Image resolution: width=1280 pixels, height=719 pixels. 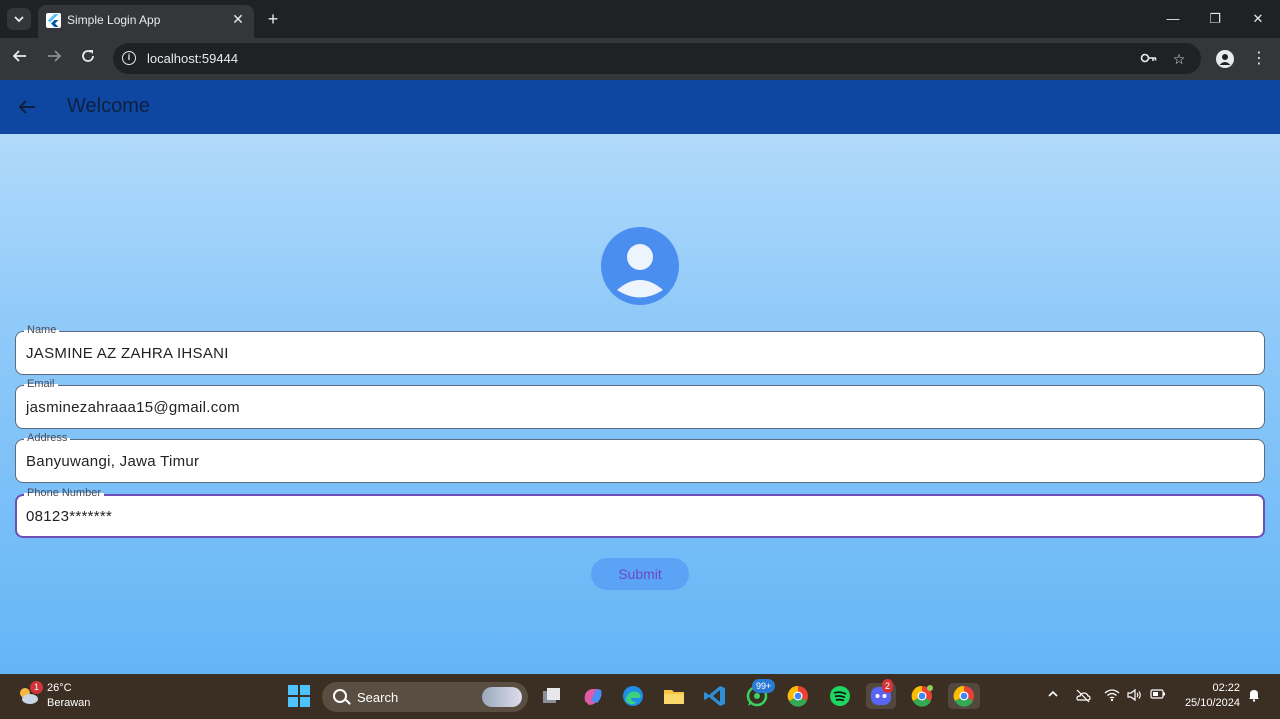 I want to click on weather-badge: 1, so click(x=36, y=687).